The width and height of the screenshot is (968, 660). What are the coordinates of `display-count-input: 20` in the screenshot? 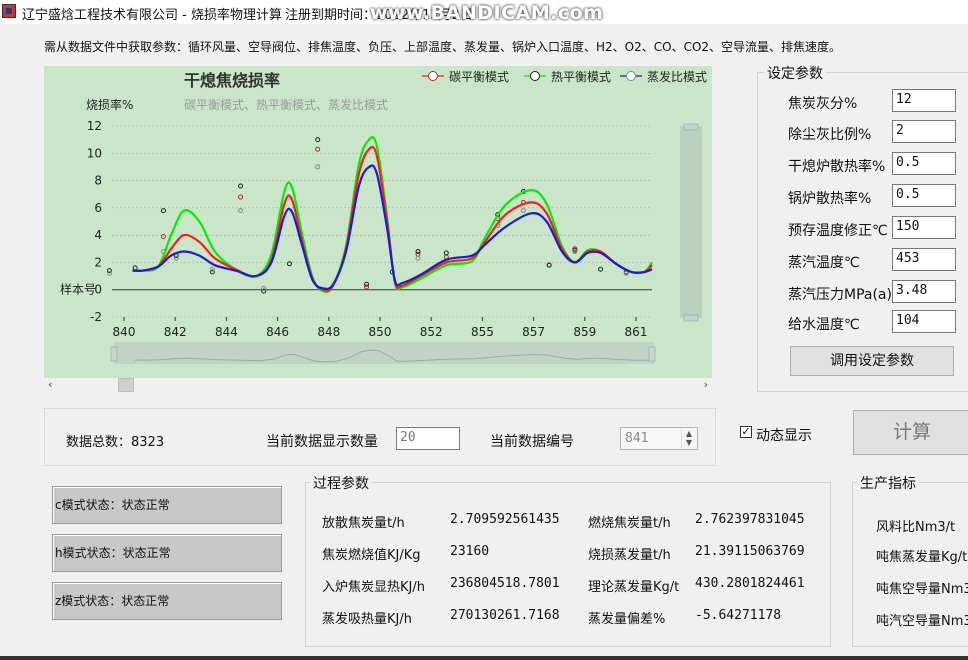 It's located at (428, 438).